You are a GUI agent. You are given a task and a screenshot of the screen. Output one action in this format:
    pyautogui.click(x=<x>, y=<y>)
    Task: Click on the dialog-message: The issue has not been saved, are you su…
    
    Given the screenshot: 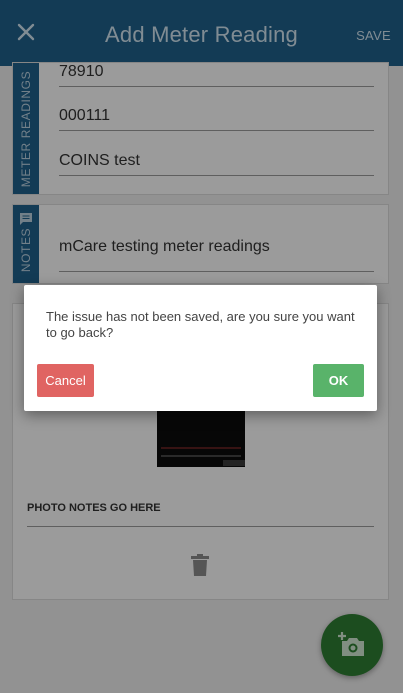 What is the action you would take?
    pyautogui.click(x=200, y=324)
    